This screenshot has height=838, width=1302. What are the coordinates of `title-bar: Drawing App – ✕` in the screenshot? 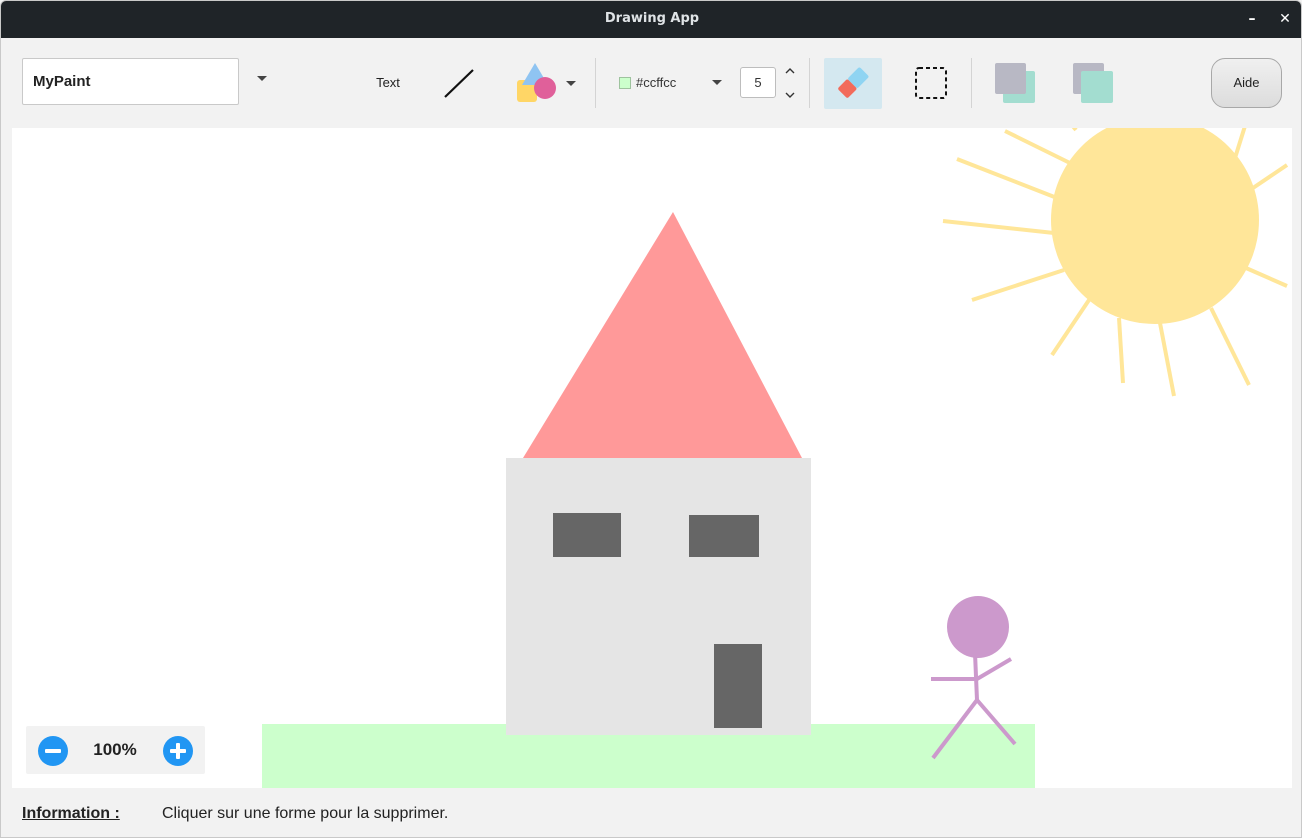 It's located at (651, 19).